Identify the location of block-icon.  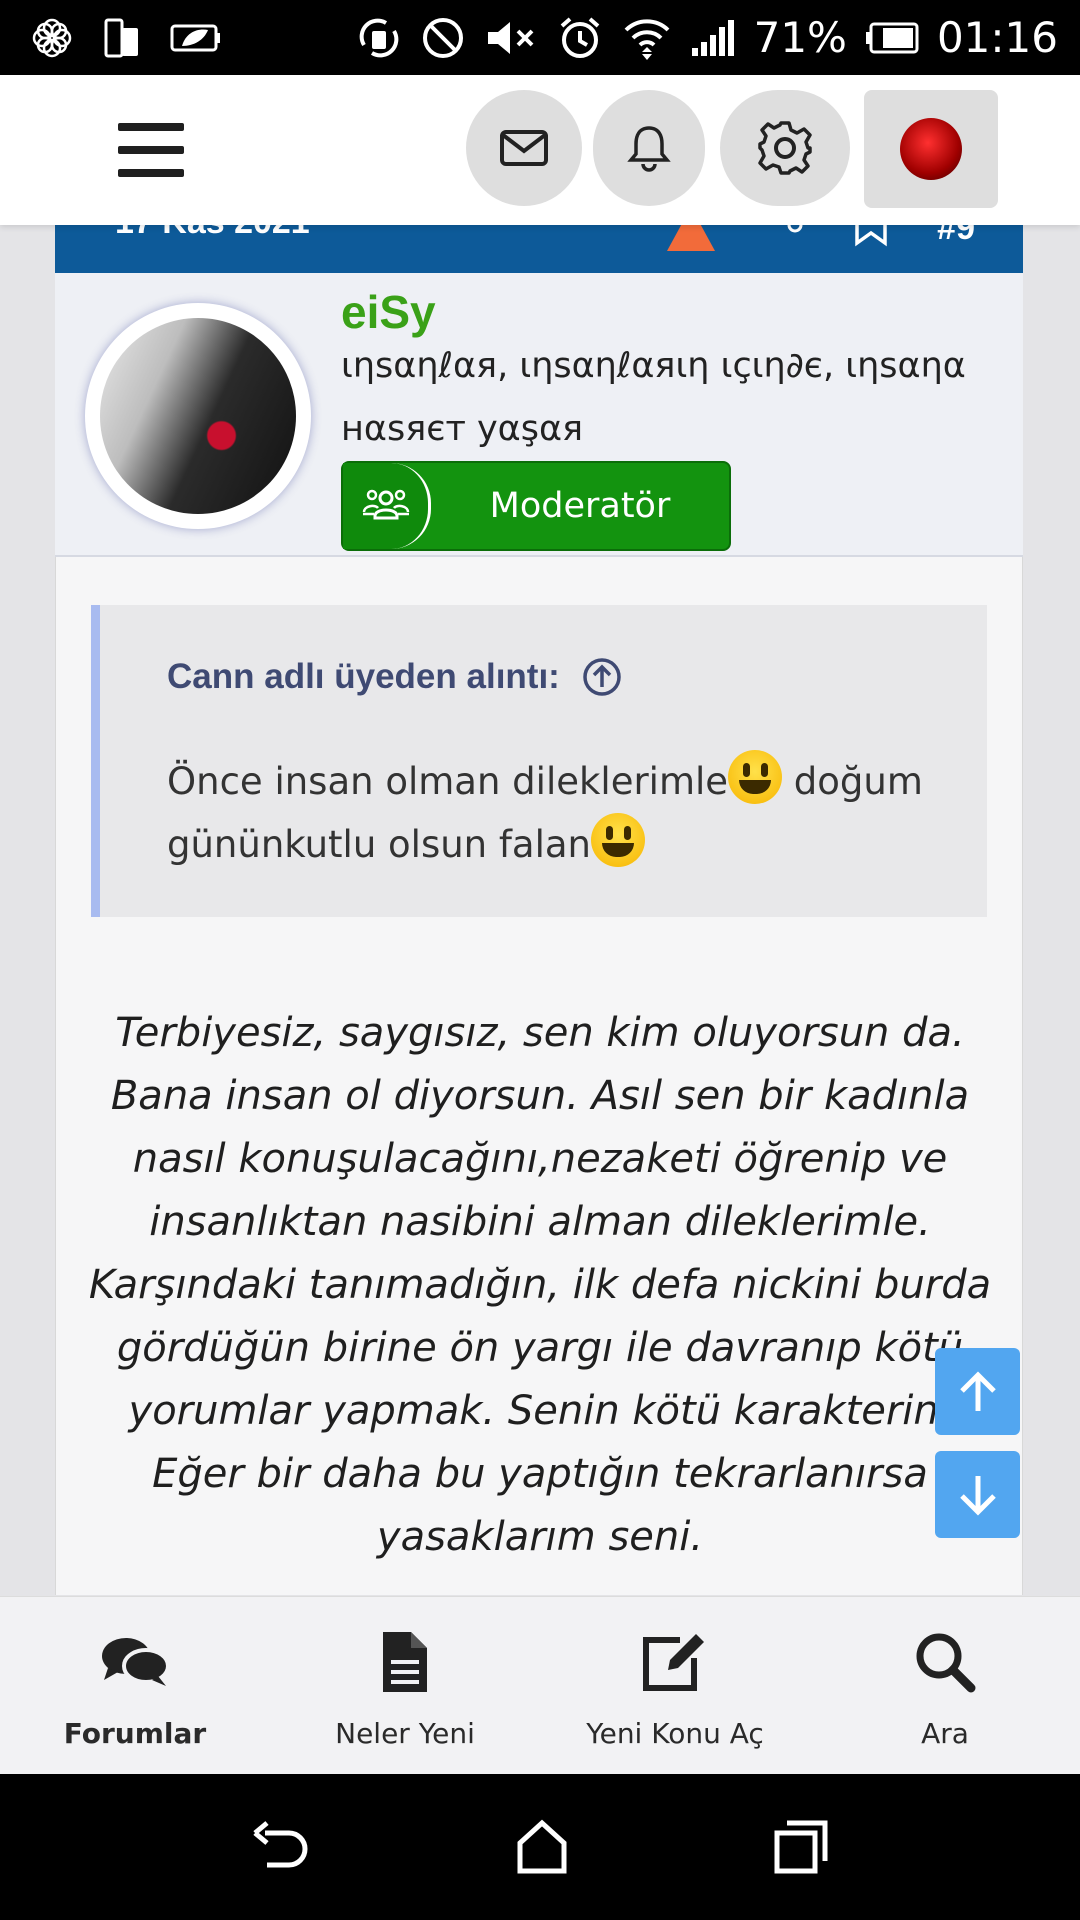
(443, 38).